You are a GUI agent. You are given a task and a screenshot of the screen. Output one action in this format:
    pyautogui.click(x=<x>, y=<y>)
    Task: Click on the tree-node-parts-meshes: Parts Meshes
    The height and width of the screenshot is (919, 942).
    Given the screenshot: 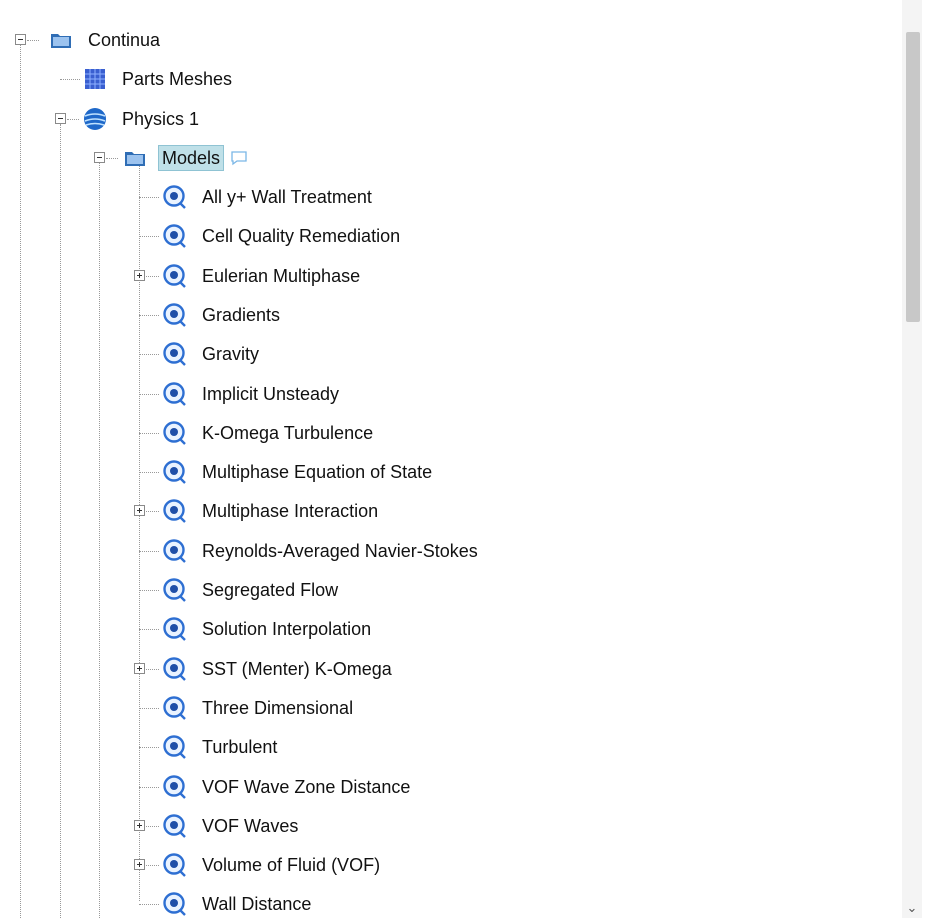 What is the action you would take?
    pyautogui.click(x=158, y=79)
    